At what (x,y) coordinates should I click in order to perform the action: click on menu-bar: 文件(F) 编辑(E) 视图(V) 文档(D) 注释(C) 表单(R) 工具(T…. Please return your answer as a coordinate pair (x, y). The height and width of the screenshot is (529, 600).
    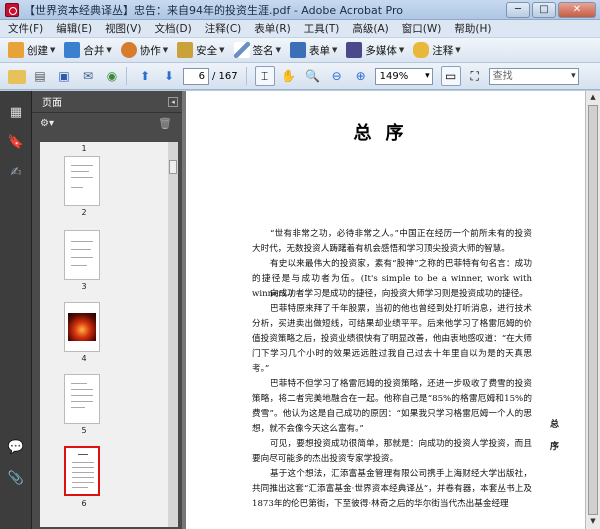
    Looking at the image, I should click on (300, 29).